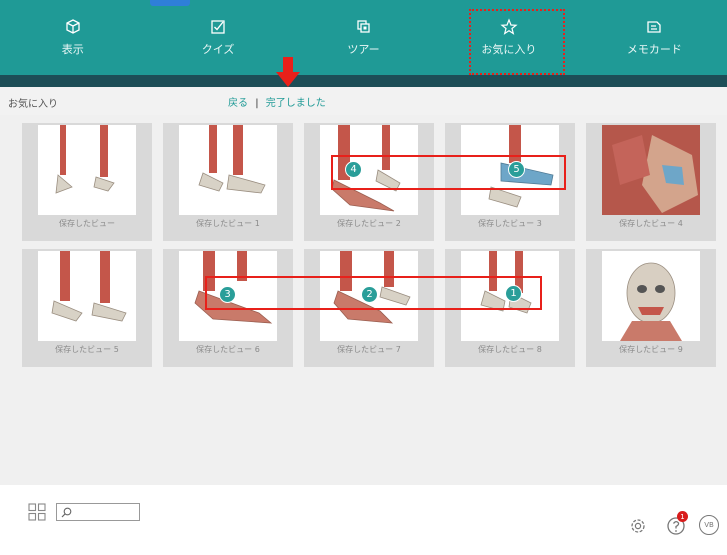 This screenshot has height=555, width=727. I want to click on toolbar-tour-button: ツアー, so click(363, 37).